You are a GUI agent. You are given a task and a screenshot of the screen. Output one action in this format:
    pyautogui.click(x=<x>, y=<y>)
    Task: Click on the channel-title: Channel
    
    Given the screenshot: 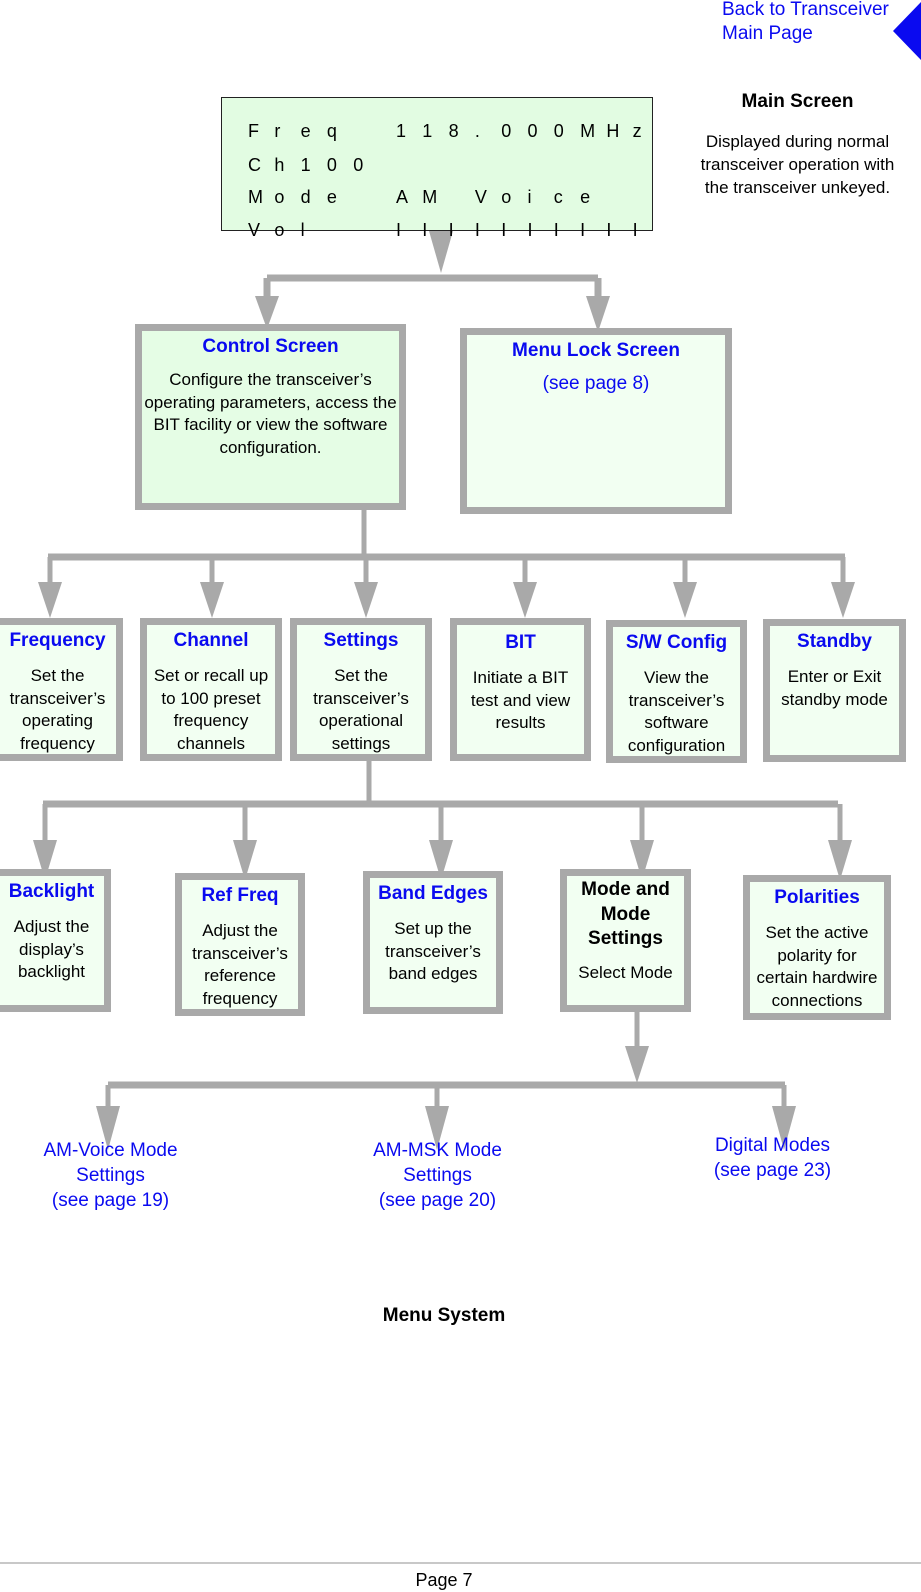 What is the action you would take?
    pyautogui.click(x=211, y=641)
    